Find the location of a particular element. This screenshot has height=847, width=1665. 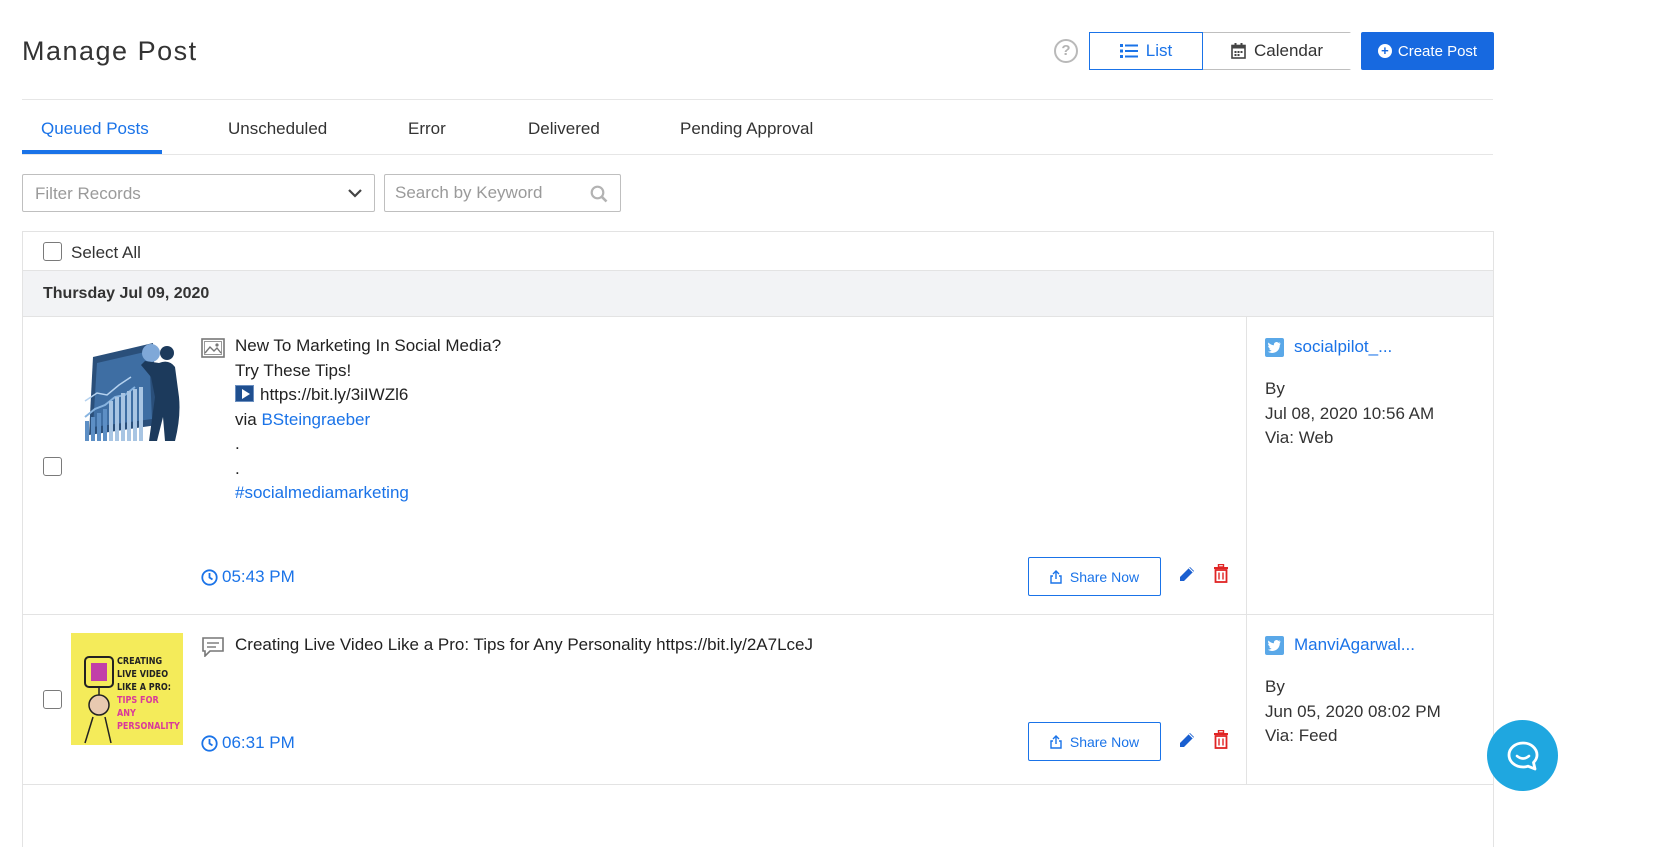

help-icon: ? is located at coordinates (1066, 51).